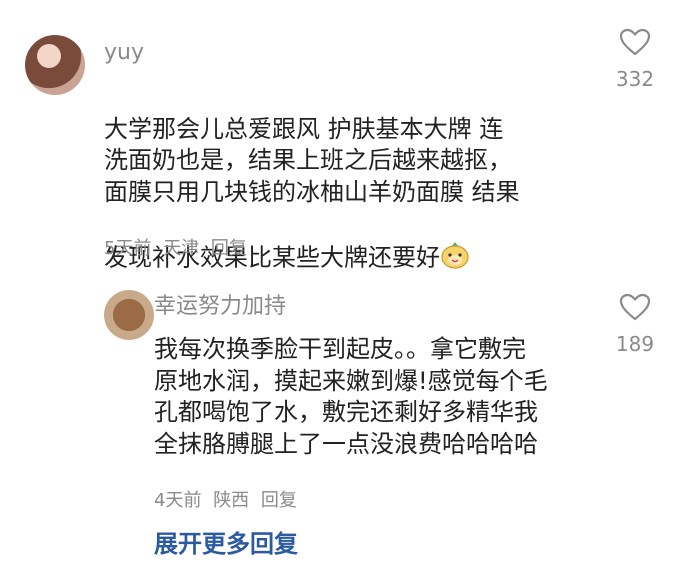  I want to click on like-count: 189, so click(635, 344).